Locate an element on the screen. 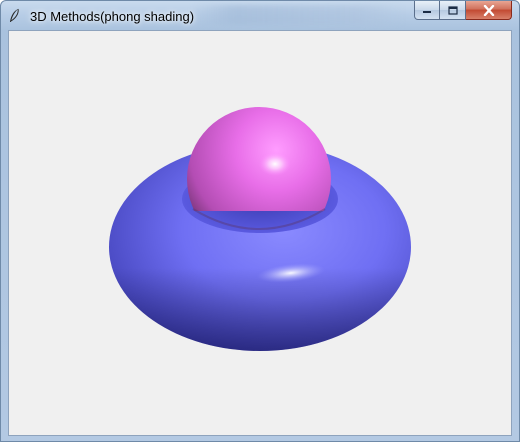  sphere-highlight is located at coordinates (275, 164).